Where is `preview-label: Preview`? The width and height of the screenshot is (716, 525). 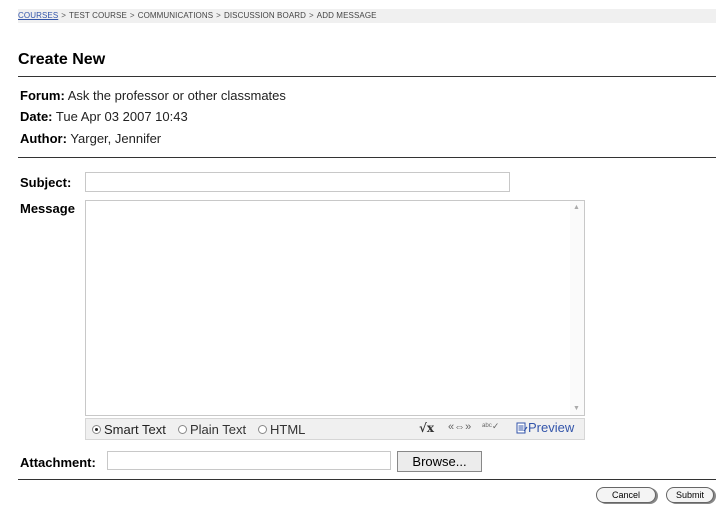 preview-label: Preview is located at coordinates (551, 427).